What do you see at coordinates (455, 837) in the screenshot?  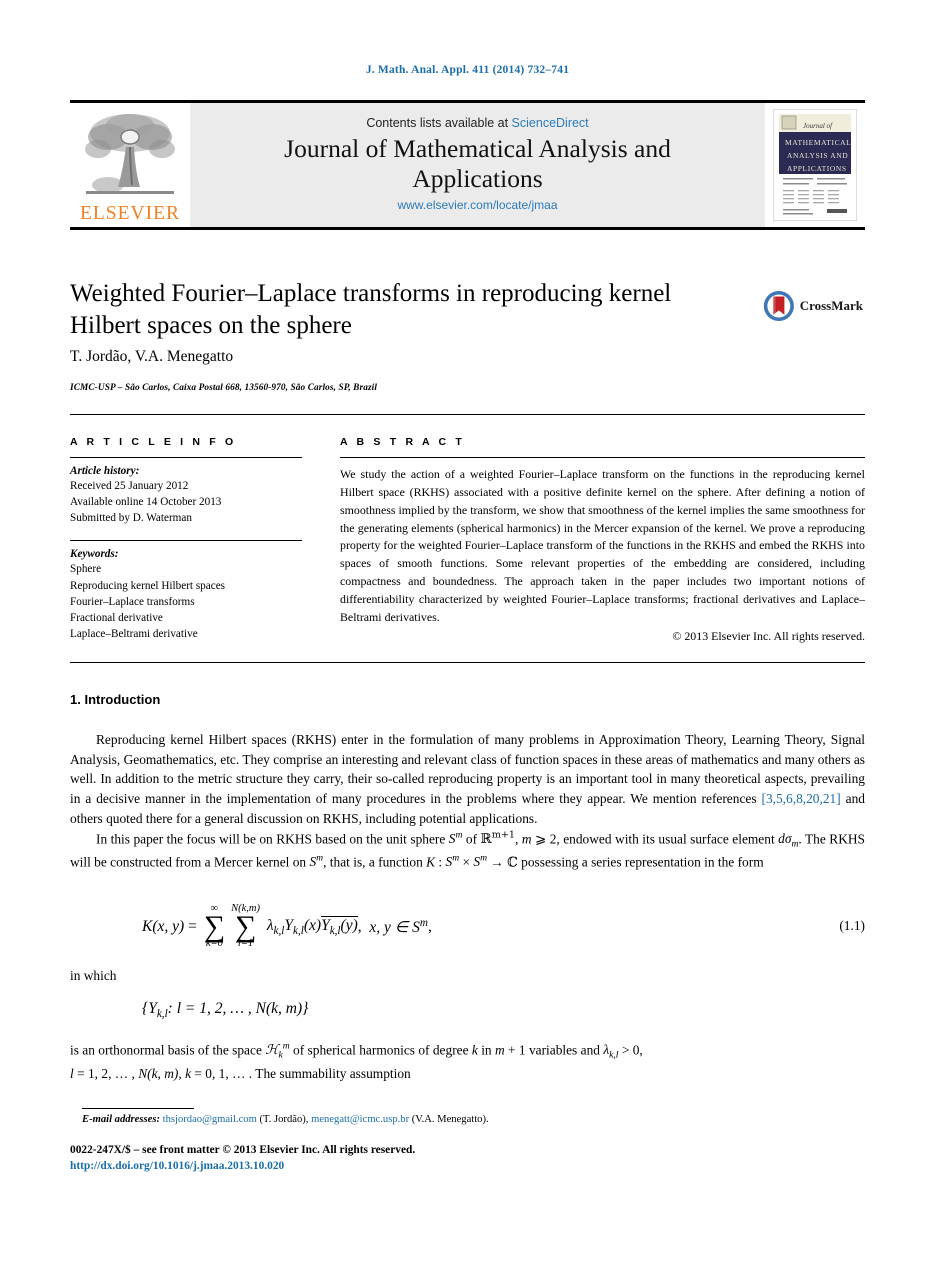 I see `math-sphere-sm: Sm` at bounding box center [455, 837].